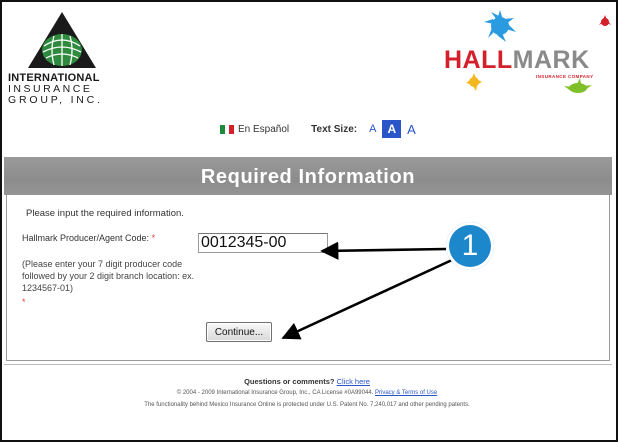  Describe the element at coordinates (263, 129) in the screenshot. I see `spanish-link: En Español` at that location.